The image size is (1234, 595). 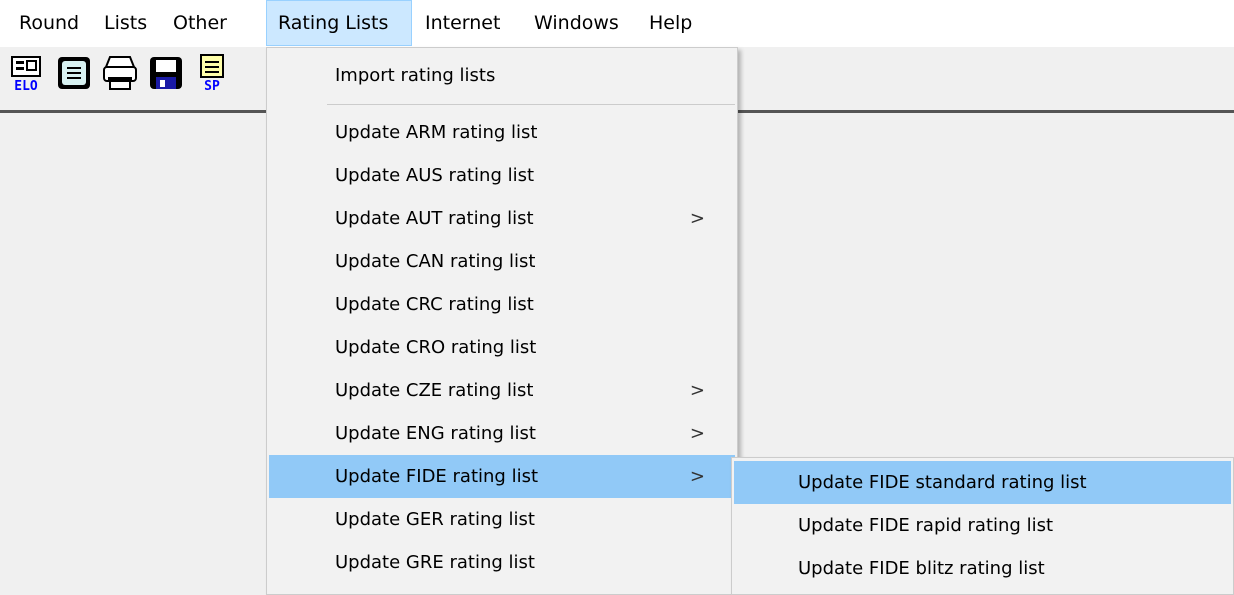 I want to click on monitor-button, so click(x=74, y=73).